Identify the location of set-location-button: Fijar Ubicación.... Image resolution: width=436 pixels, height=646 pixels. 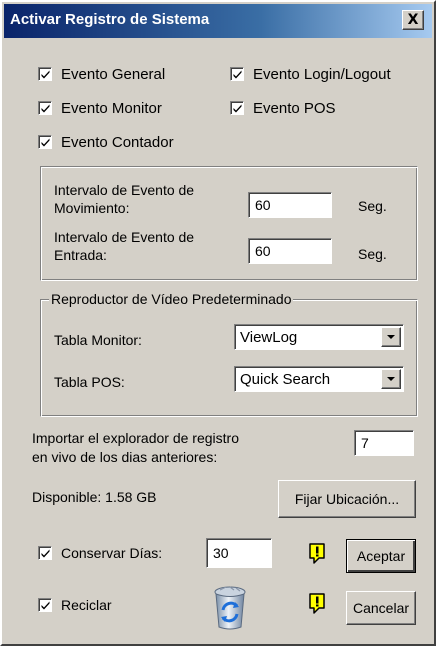
(347, 499).